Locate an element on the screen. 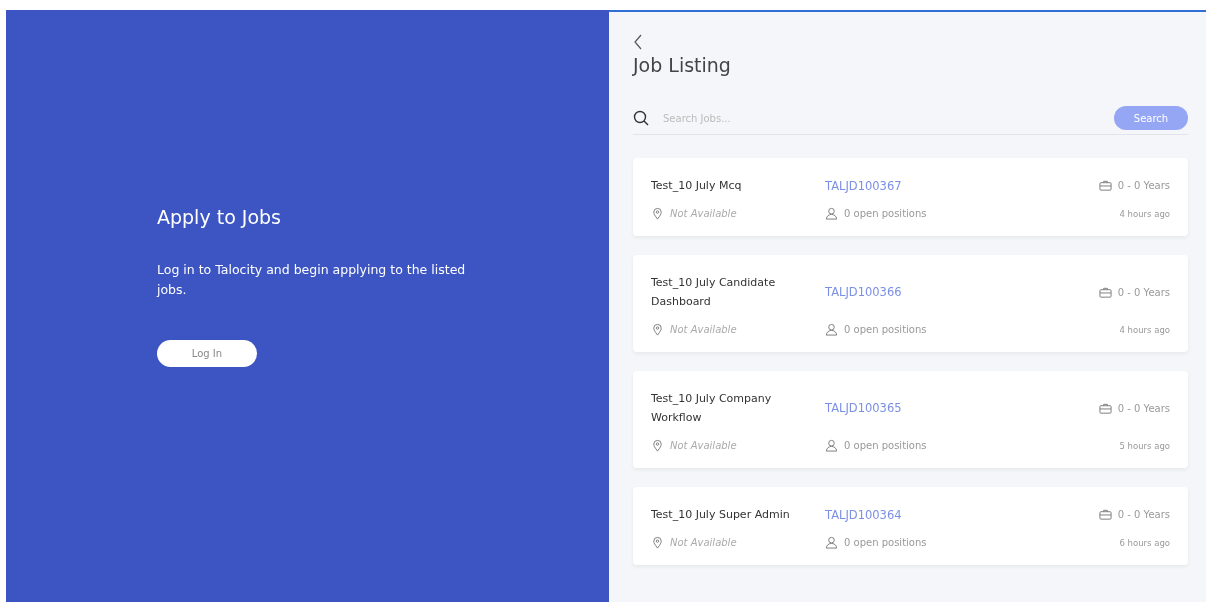  job-id-link: TALJD100364 is located at coordinates (962, 514).